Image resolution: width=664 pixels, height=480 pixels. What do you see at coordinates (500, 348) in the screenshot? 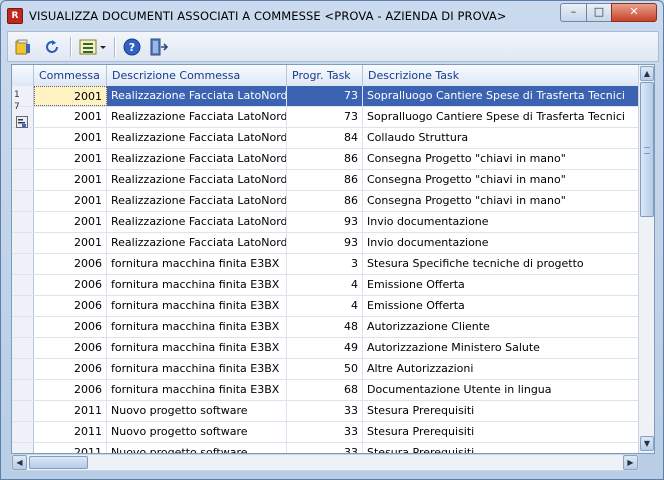
I see `cell-descrizione-task: Autorizzazione Ministero Salute` at bounding box center [500, 348].